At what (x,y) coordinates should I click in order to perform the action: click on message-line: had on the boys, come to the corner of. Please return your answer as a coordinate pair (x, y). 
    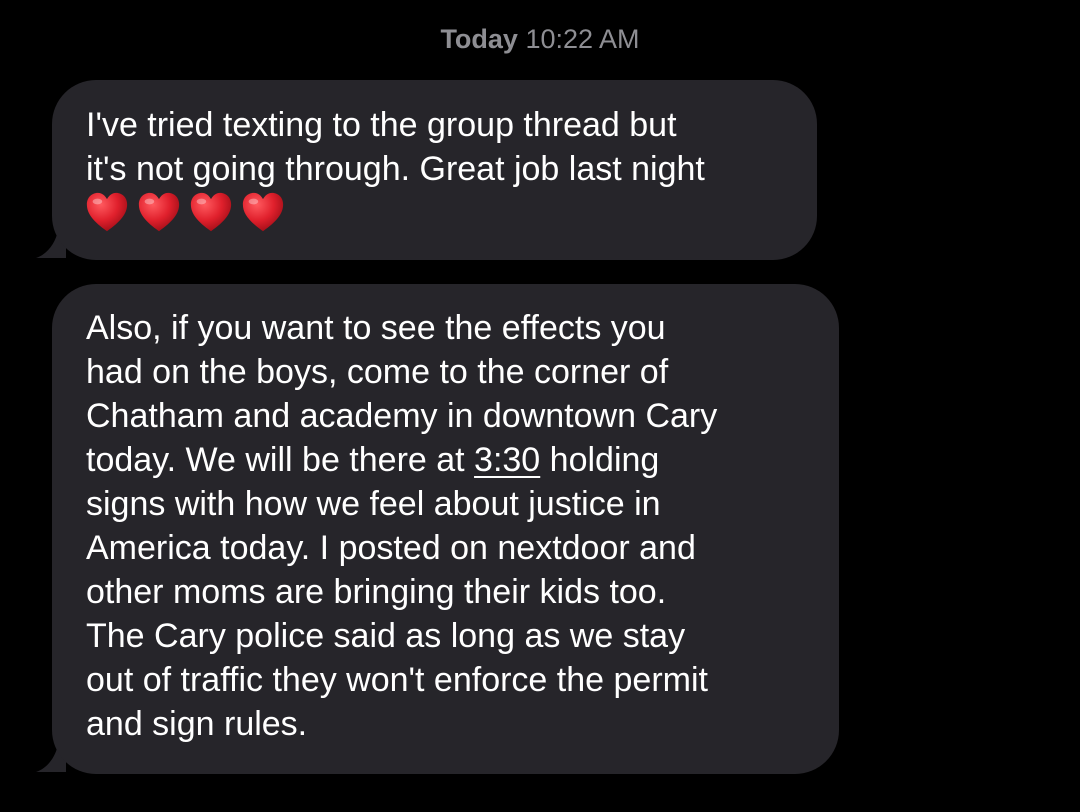
    Looking at the image, I should click on (377, 372).